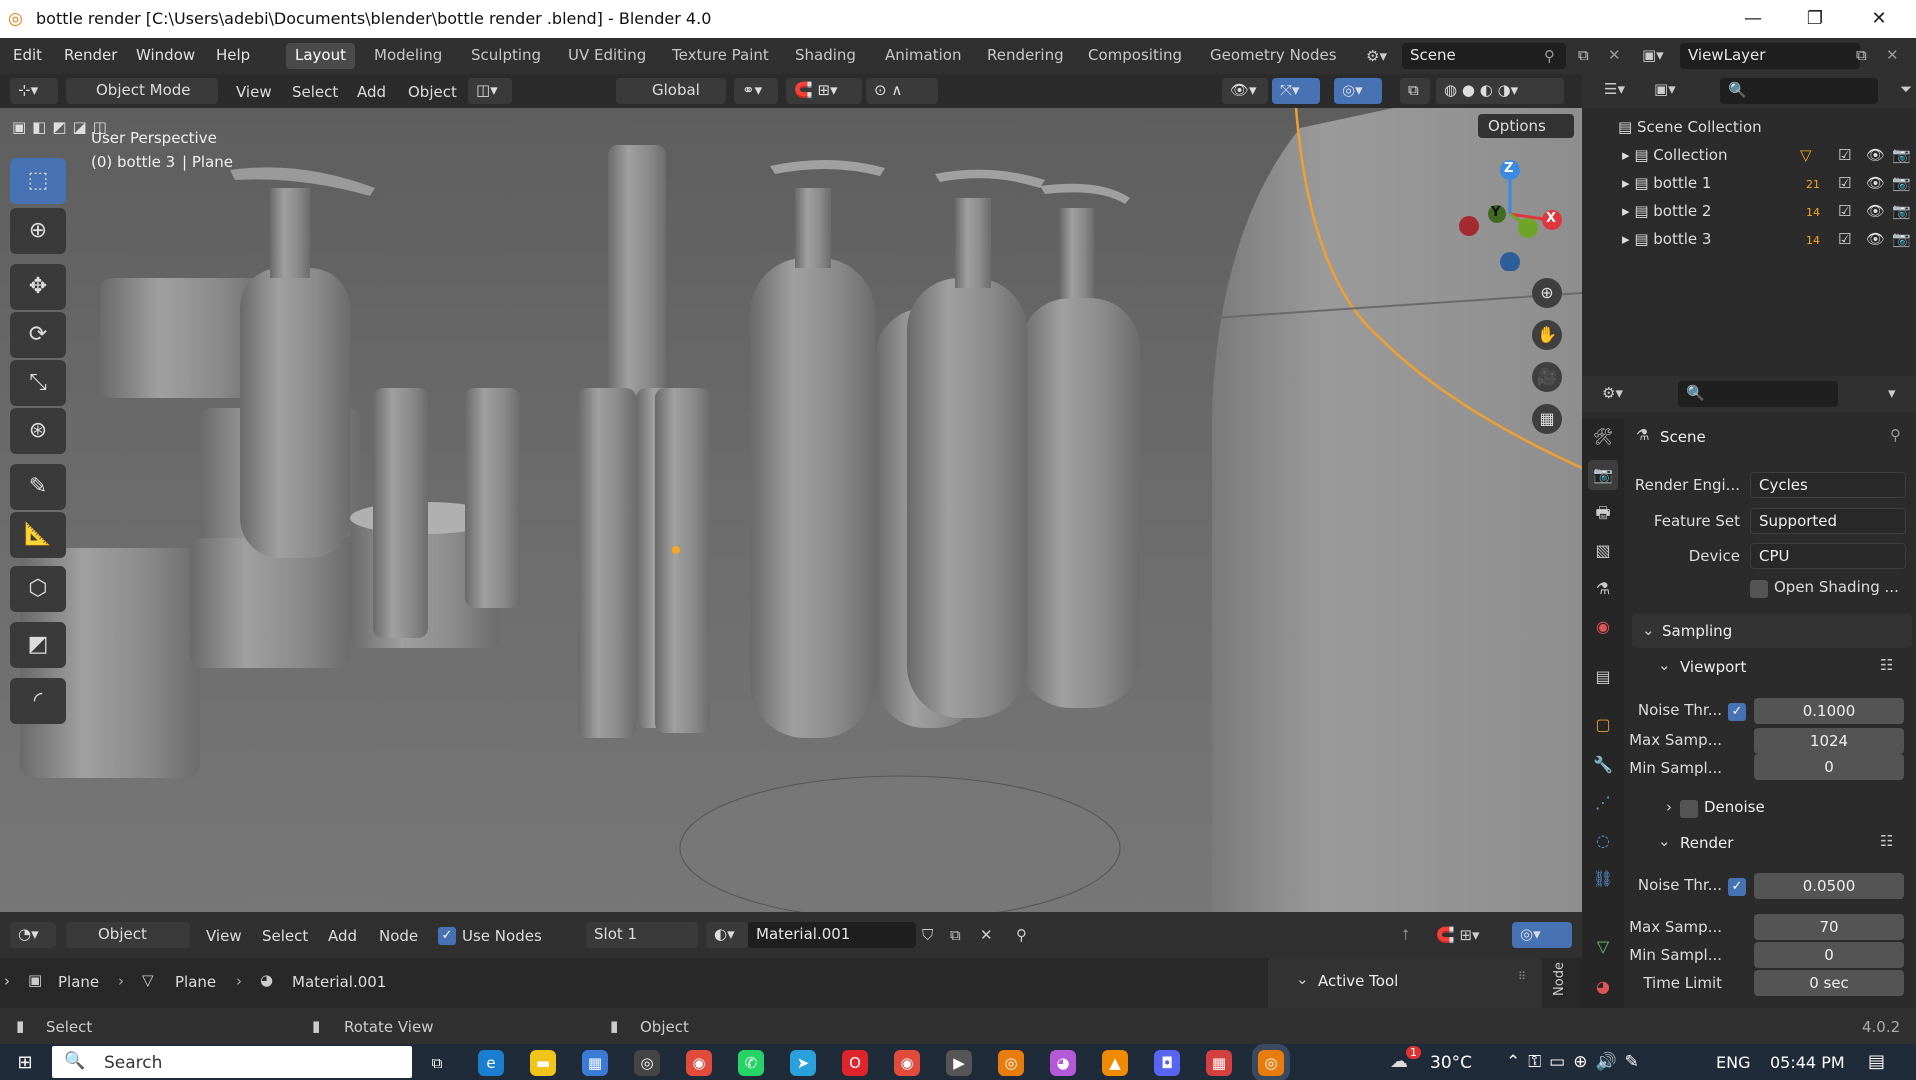  Describe the element at coordinates (506, 56) in the screenshot. I see `tab-sculpting: Sculpting` at that location.